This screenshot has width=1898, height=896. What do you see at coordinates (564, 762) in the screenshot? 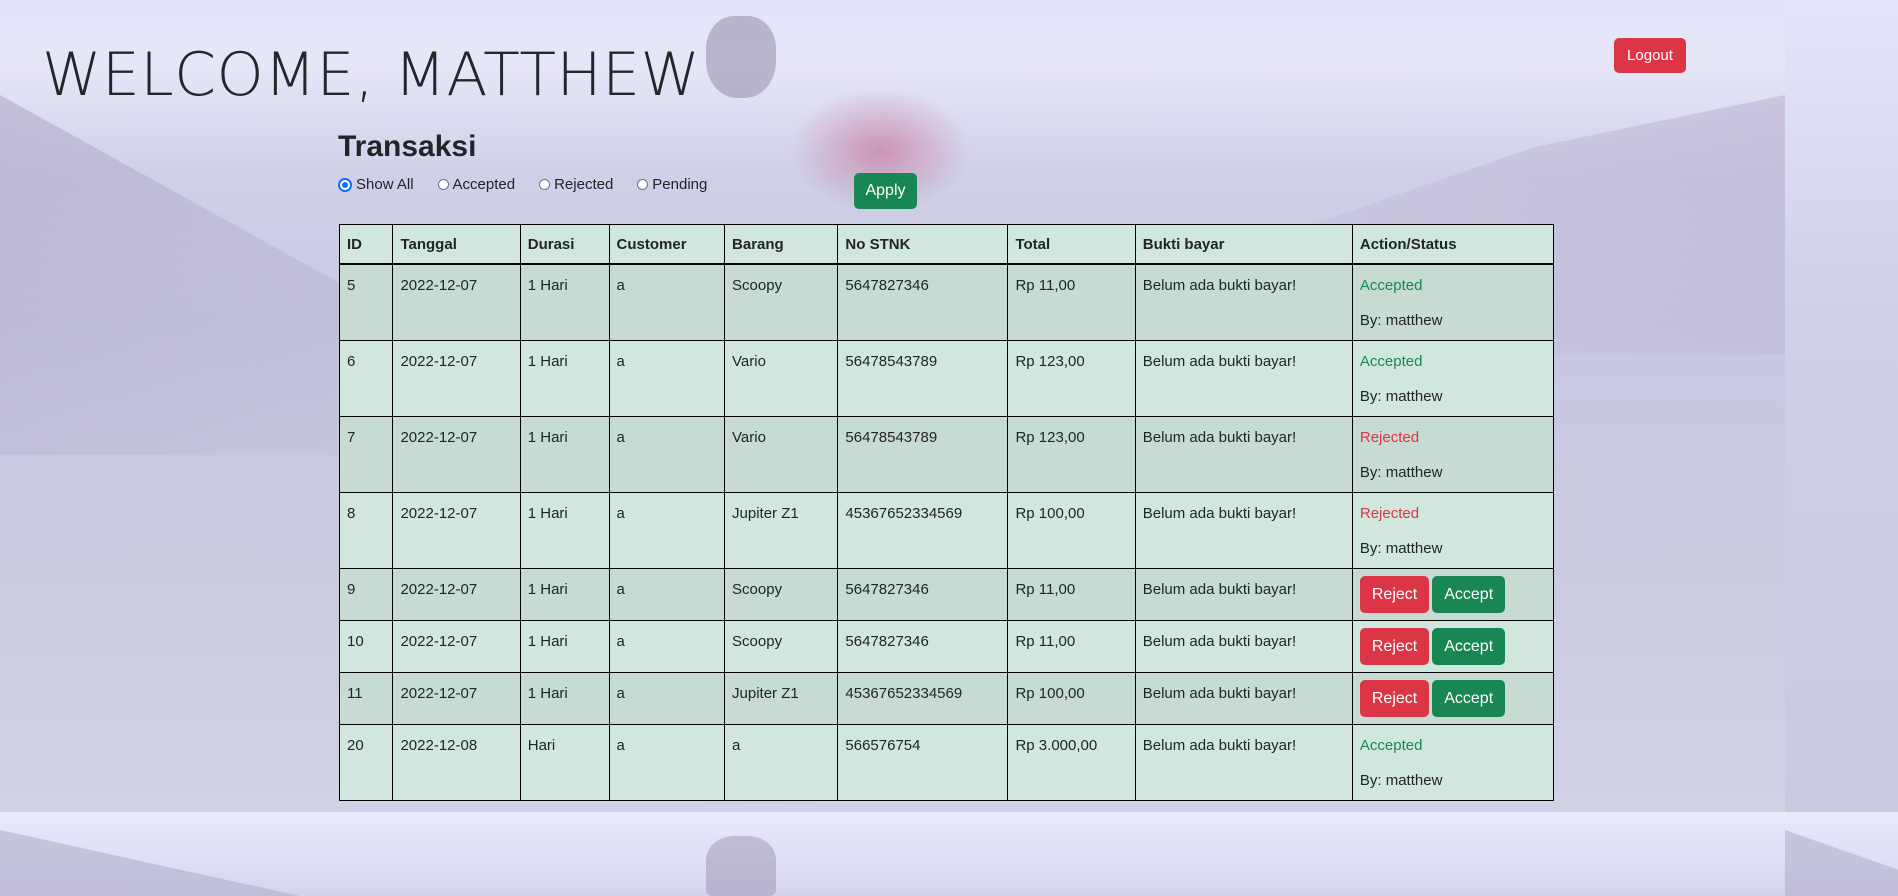
I see `cell-durasi: Hari` at bounding box center [564, 762].